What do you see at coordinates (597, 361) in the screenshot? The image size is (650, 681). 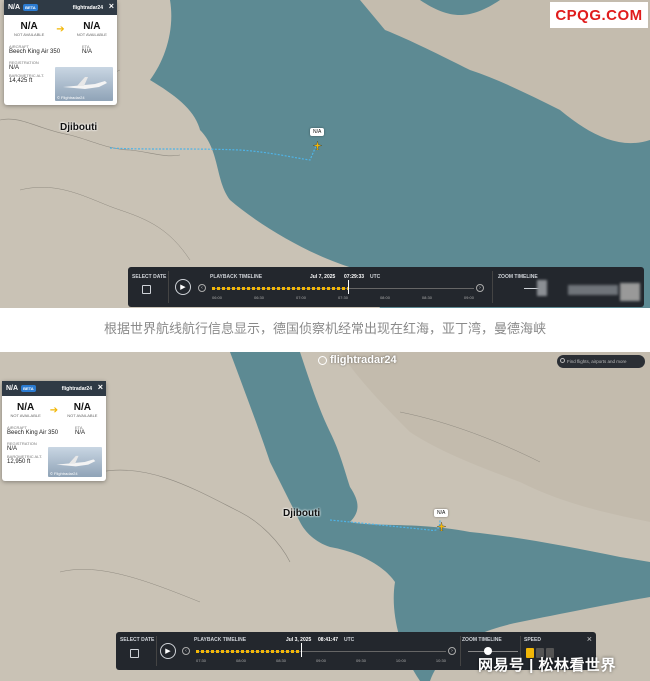 I see `search-placeholder: Find flights, airports and more` at bounding box center [597, 361].